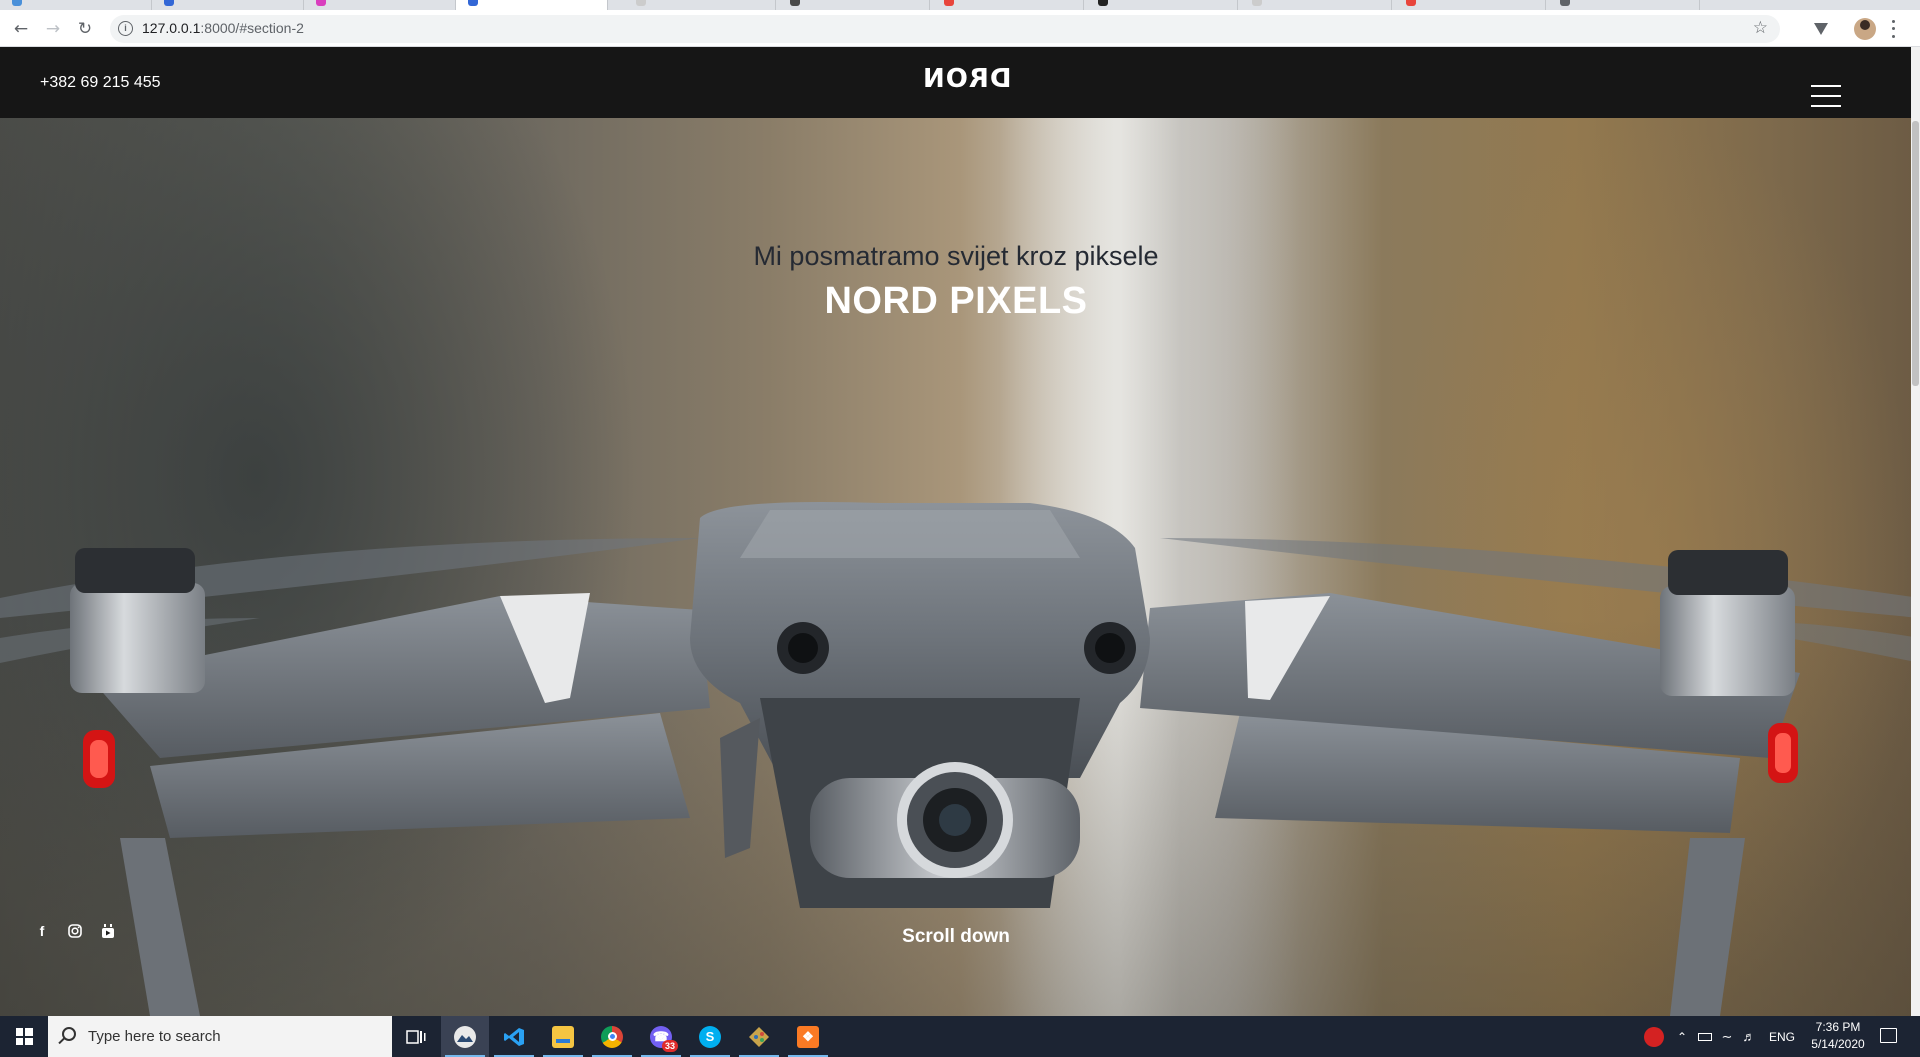 This screenshot has height=1057, width=1920. Describe the element at coordinates (1888, 1035) in the screenshot. I see `notification-center-icon` at that location.